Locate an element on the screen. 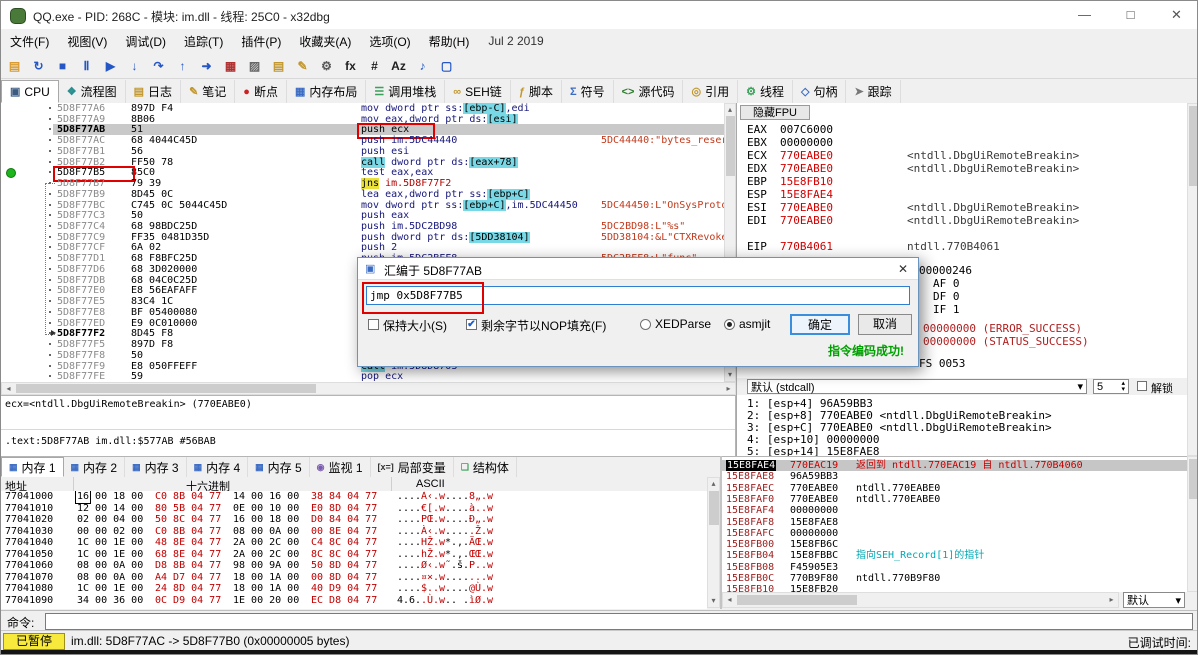 The width and height of the screenshot is (1198, 655). stack-address: 15E8FAE4 is located at coordinates (751, 465).